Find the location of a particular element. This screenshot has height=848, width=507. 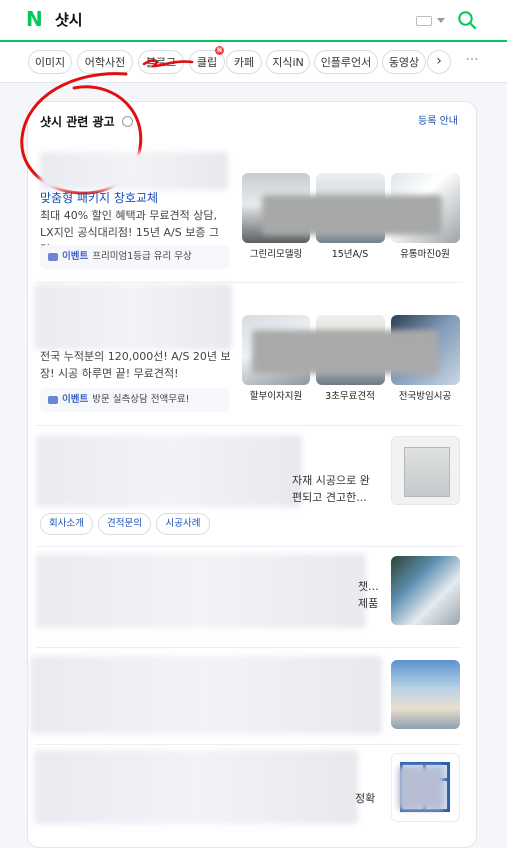

ad-text-fragment: 정확 is located at coordinates (365, 798).